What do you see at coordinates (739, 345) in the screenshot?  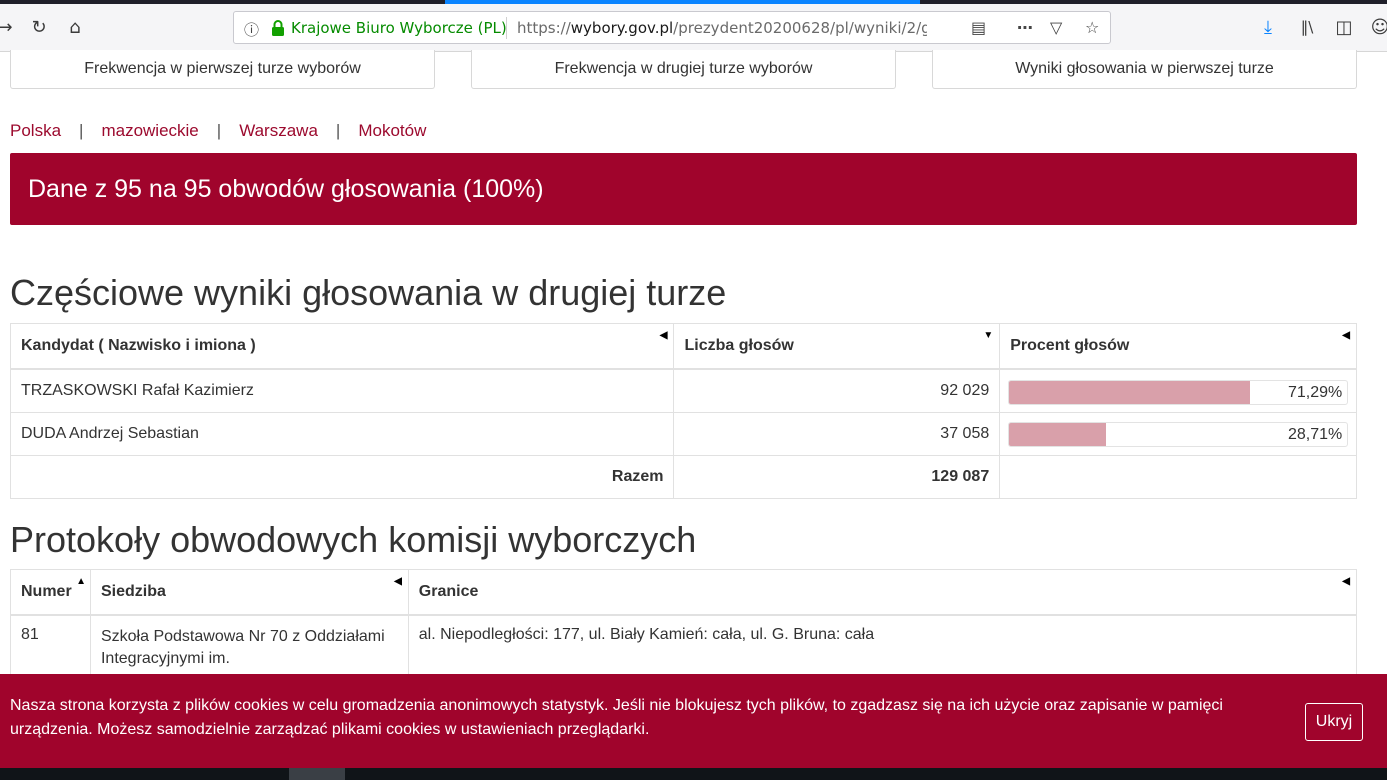 I see `column-label: Liczba głosów` at bounding box center [739, 345].